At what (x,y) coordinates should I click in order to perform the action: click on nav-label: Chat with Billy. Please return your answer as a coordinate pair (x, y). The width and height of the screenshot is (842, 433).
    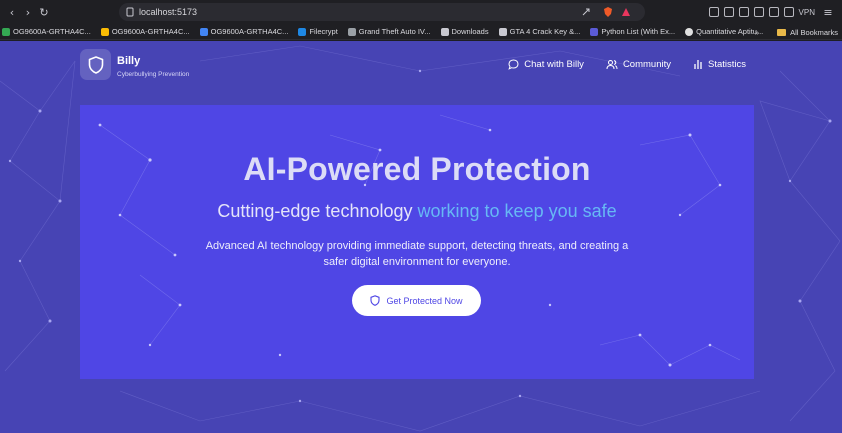
    Looking at the image, I should click on (554, 64).